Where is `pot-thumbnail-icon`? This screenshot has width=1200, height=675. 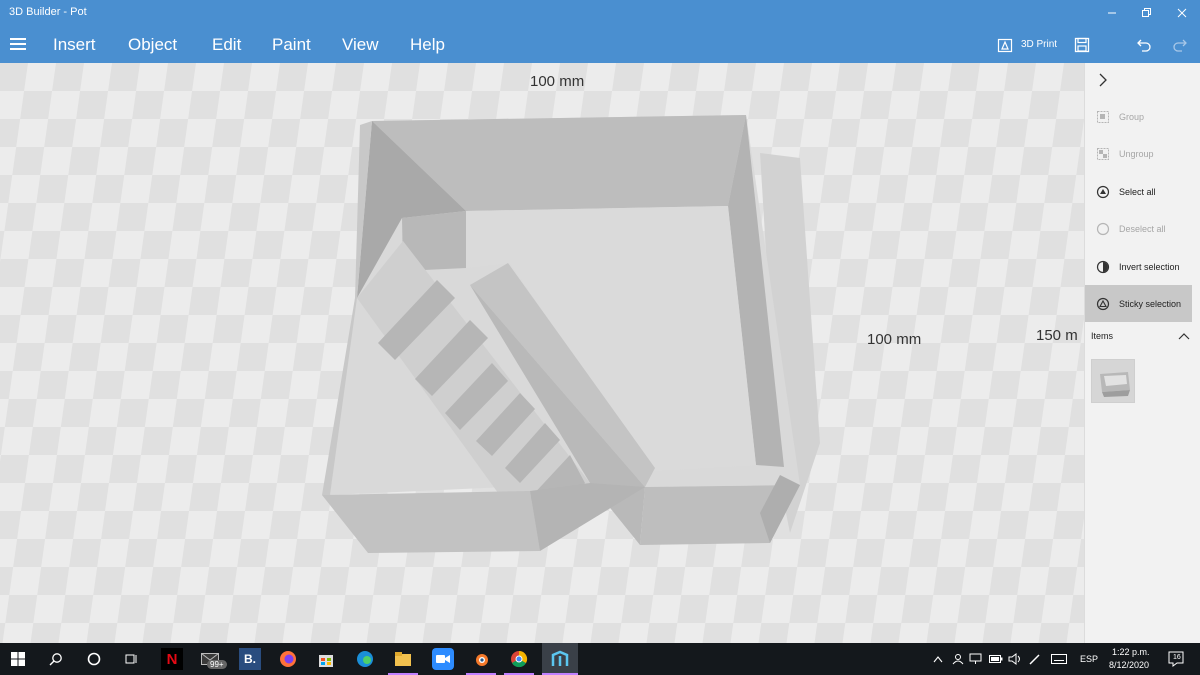
pot-thumbnail-icon is located at coordinates (1115, 384).